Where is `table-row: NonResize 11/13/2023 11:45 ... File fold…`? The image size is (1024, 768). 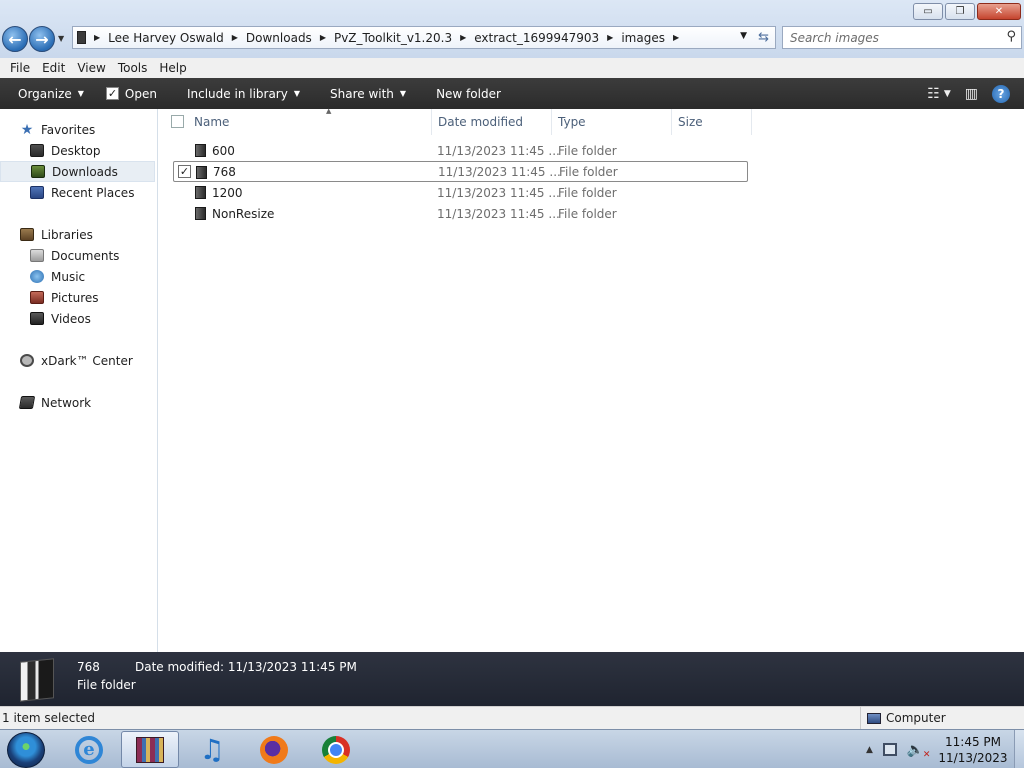 table-row: NonResize 11/13/2023 11:45 ... File fold… is located at coordinates (460, 213).